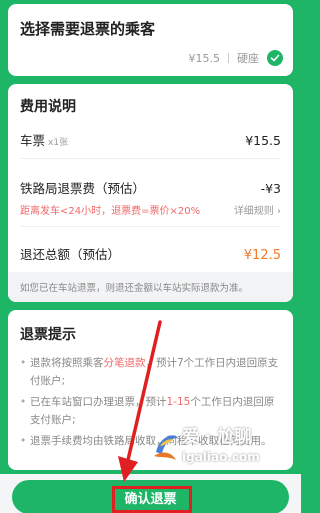 This screenshot has height=513, width=320. What do you see at coordinates (221, 457) in the screenshot?
I see `watermark-url: igaliao.com` at bounding box center [221, 457].